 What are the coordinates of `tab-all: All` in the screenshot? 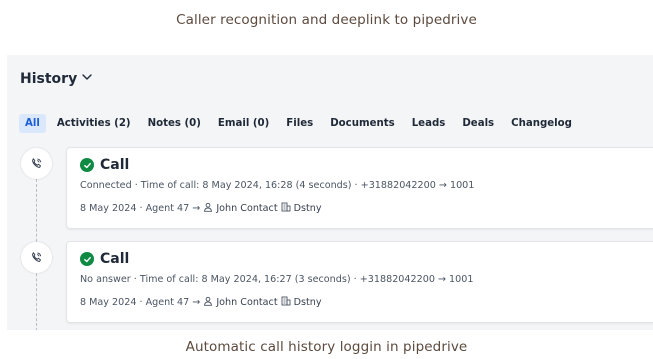 It's located at (32, 123).